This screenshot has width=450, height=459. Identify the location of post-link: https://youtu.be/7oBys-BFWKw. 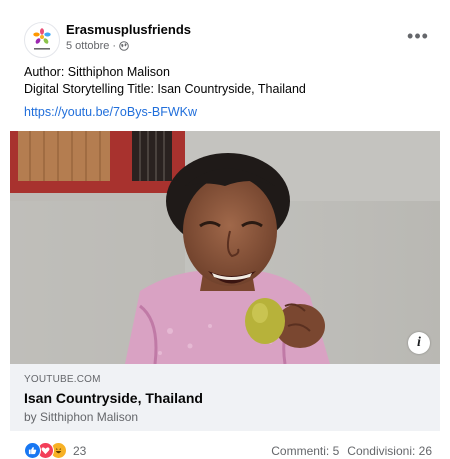
(110, 112).